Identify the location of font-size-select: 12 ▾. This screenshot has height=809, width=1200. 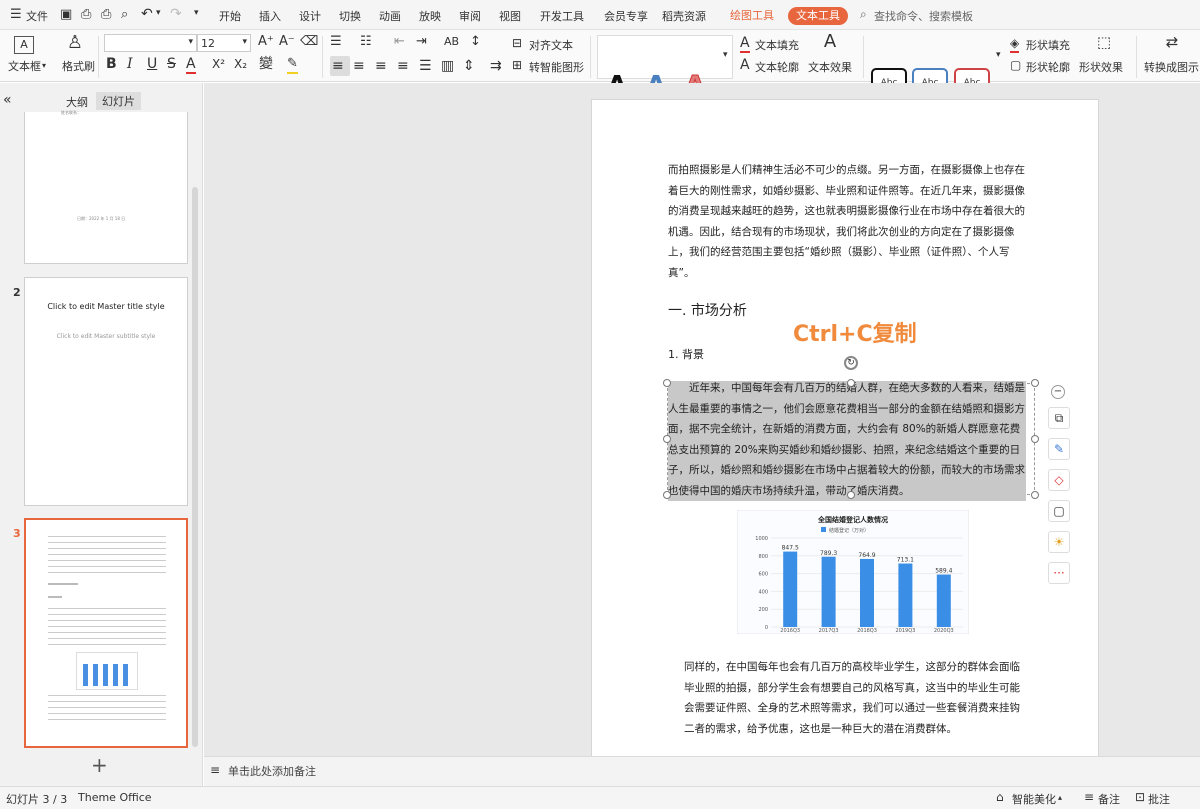
(224, 43).